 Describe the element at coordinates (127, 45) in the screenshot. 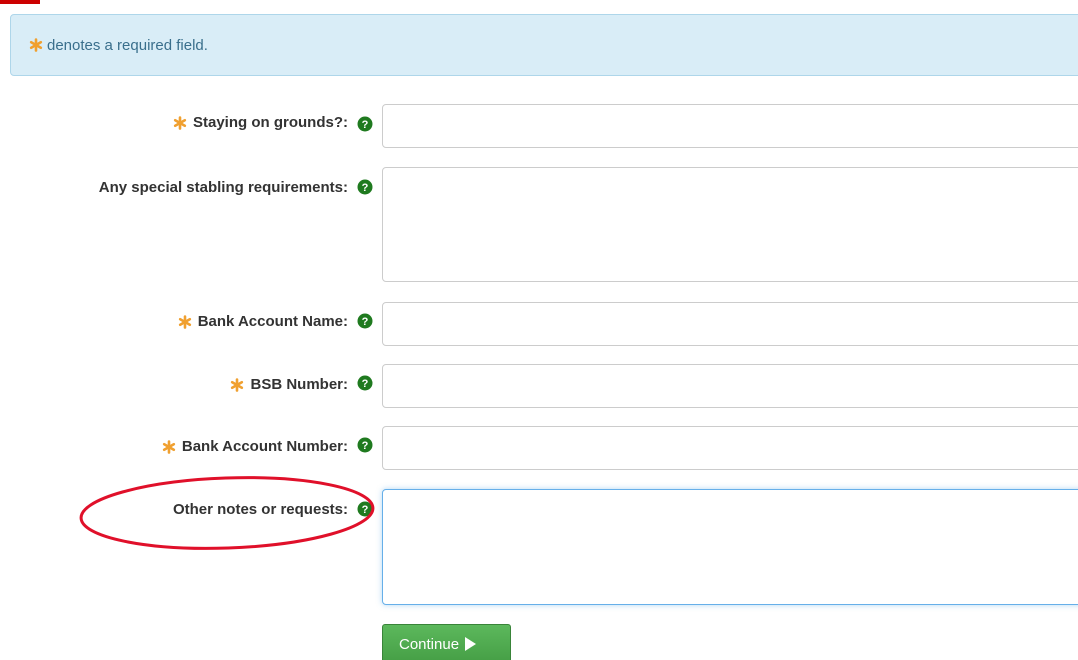

I see `required-notice-text: denotes a required field.` at that location.